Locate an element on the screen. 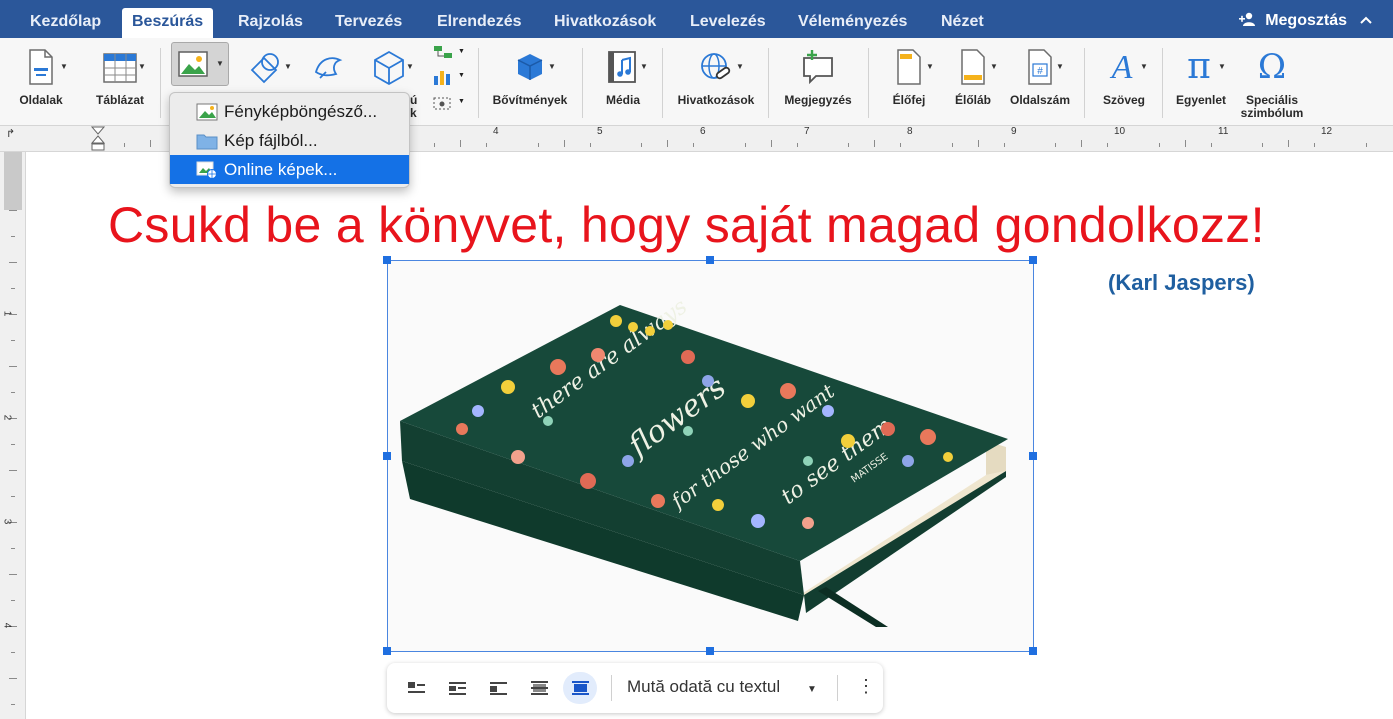 The height and width of the screenshot is (719, 1393). page-number-button: # ▼ Oldalszám is located at coordinates (1040, 82).